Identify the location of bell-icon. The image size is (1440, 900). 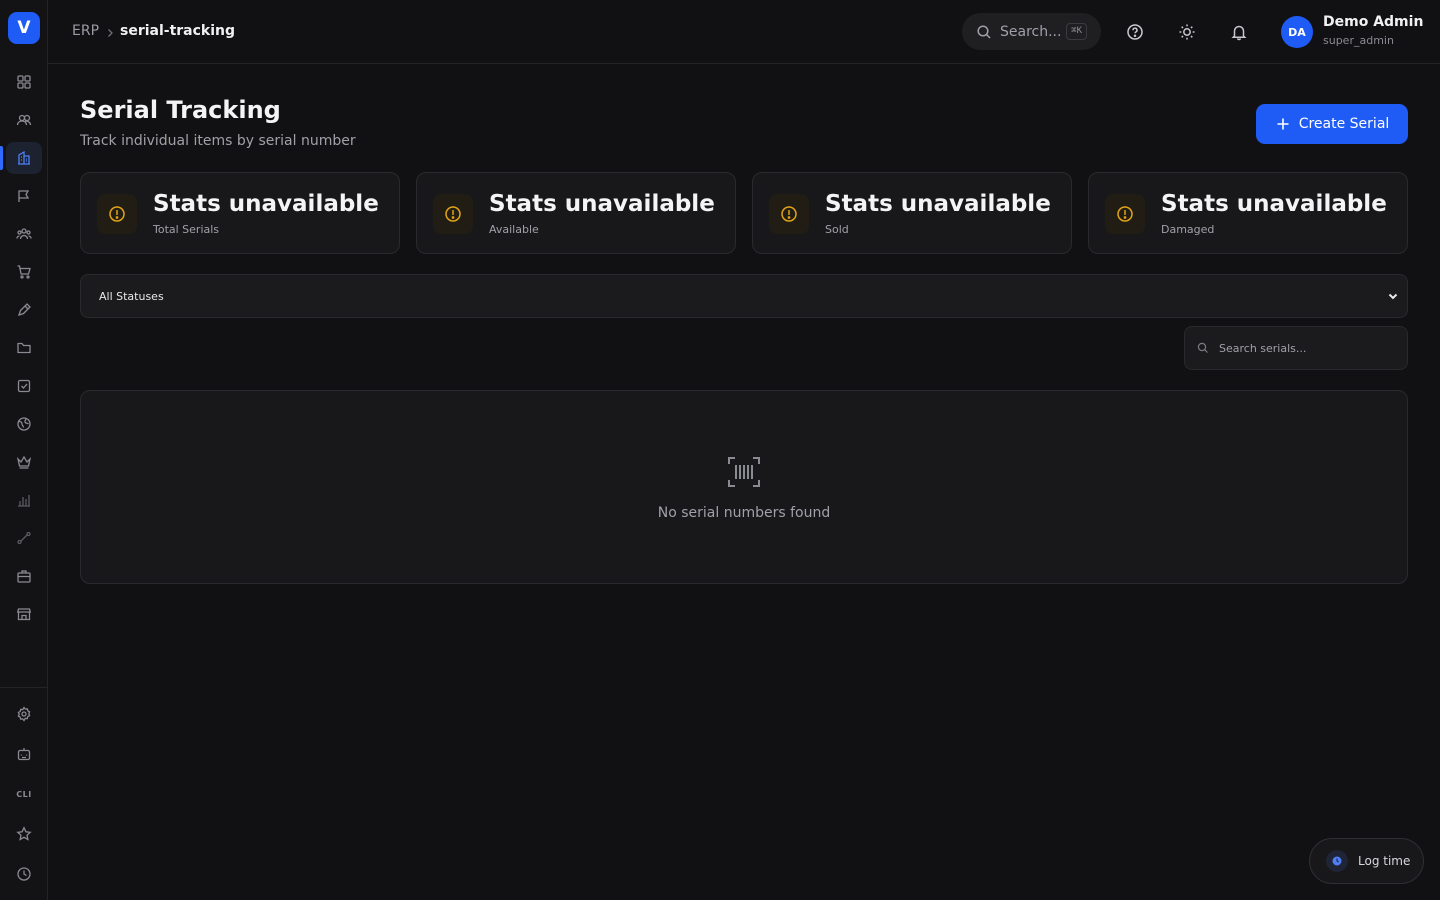
(1239, 33).